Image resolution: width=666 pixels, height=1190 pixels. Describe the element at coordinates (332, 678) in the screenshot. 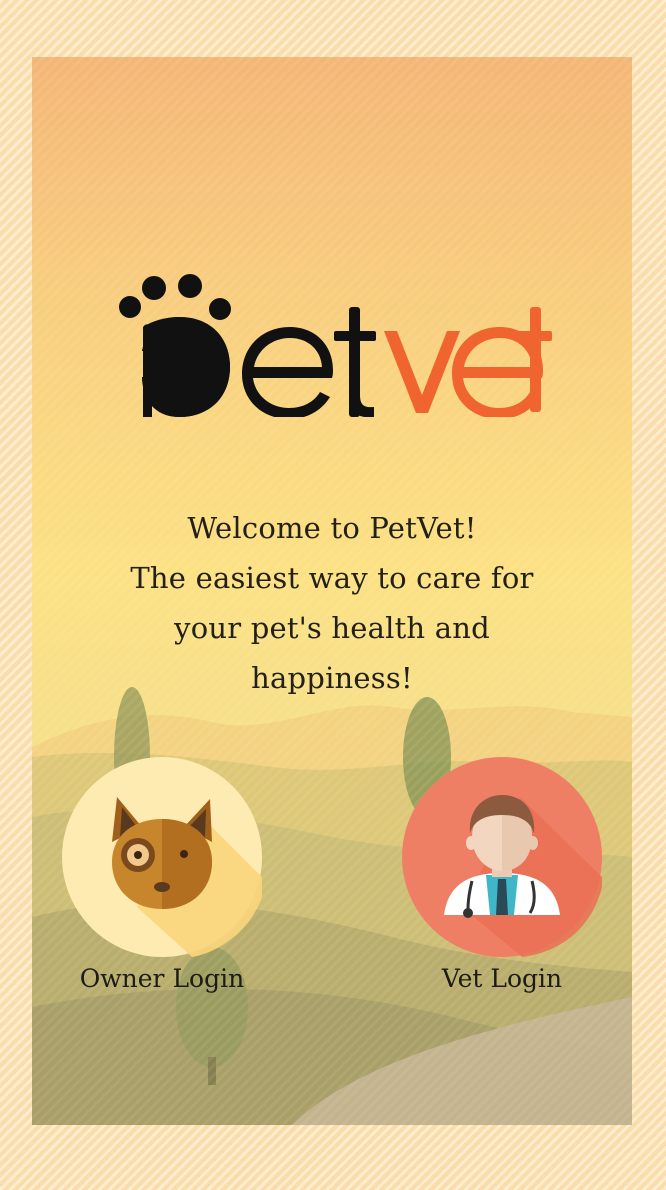

I see `welcome-line-4: happiness!` at that location.